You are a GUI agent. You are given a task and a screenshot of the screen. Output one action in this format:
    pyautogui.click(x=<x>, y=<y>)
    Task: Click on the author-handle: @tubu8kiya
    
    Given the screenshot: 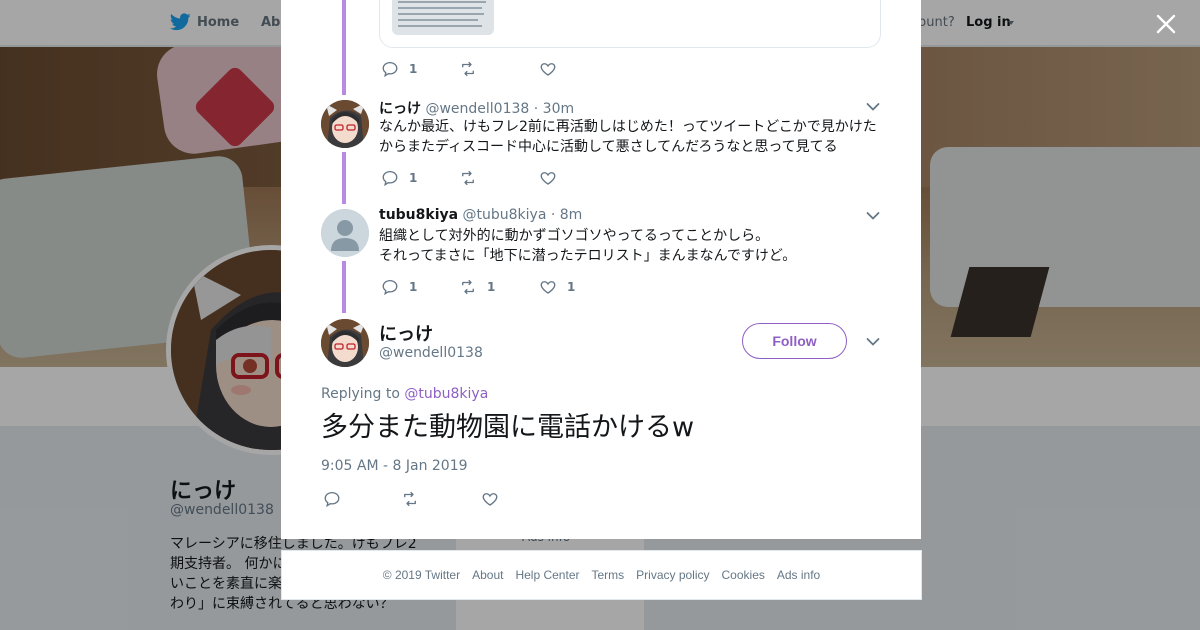 What is the action you would take?
    pyautogui.click(x=505, y=215)
    